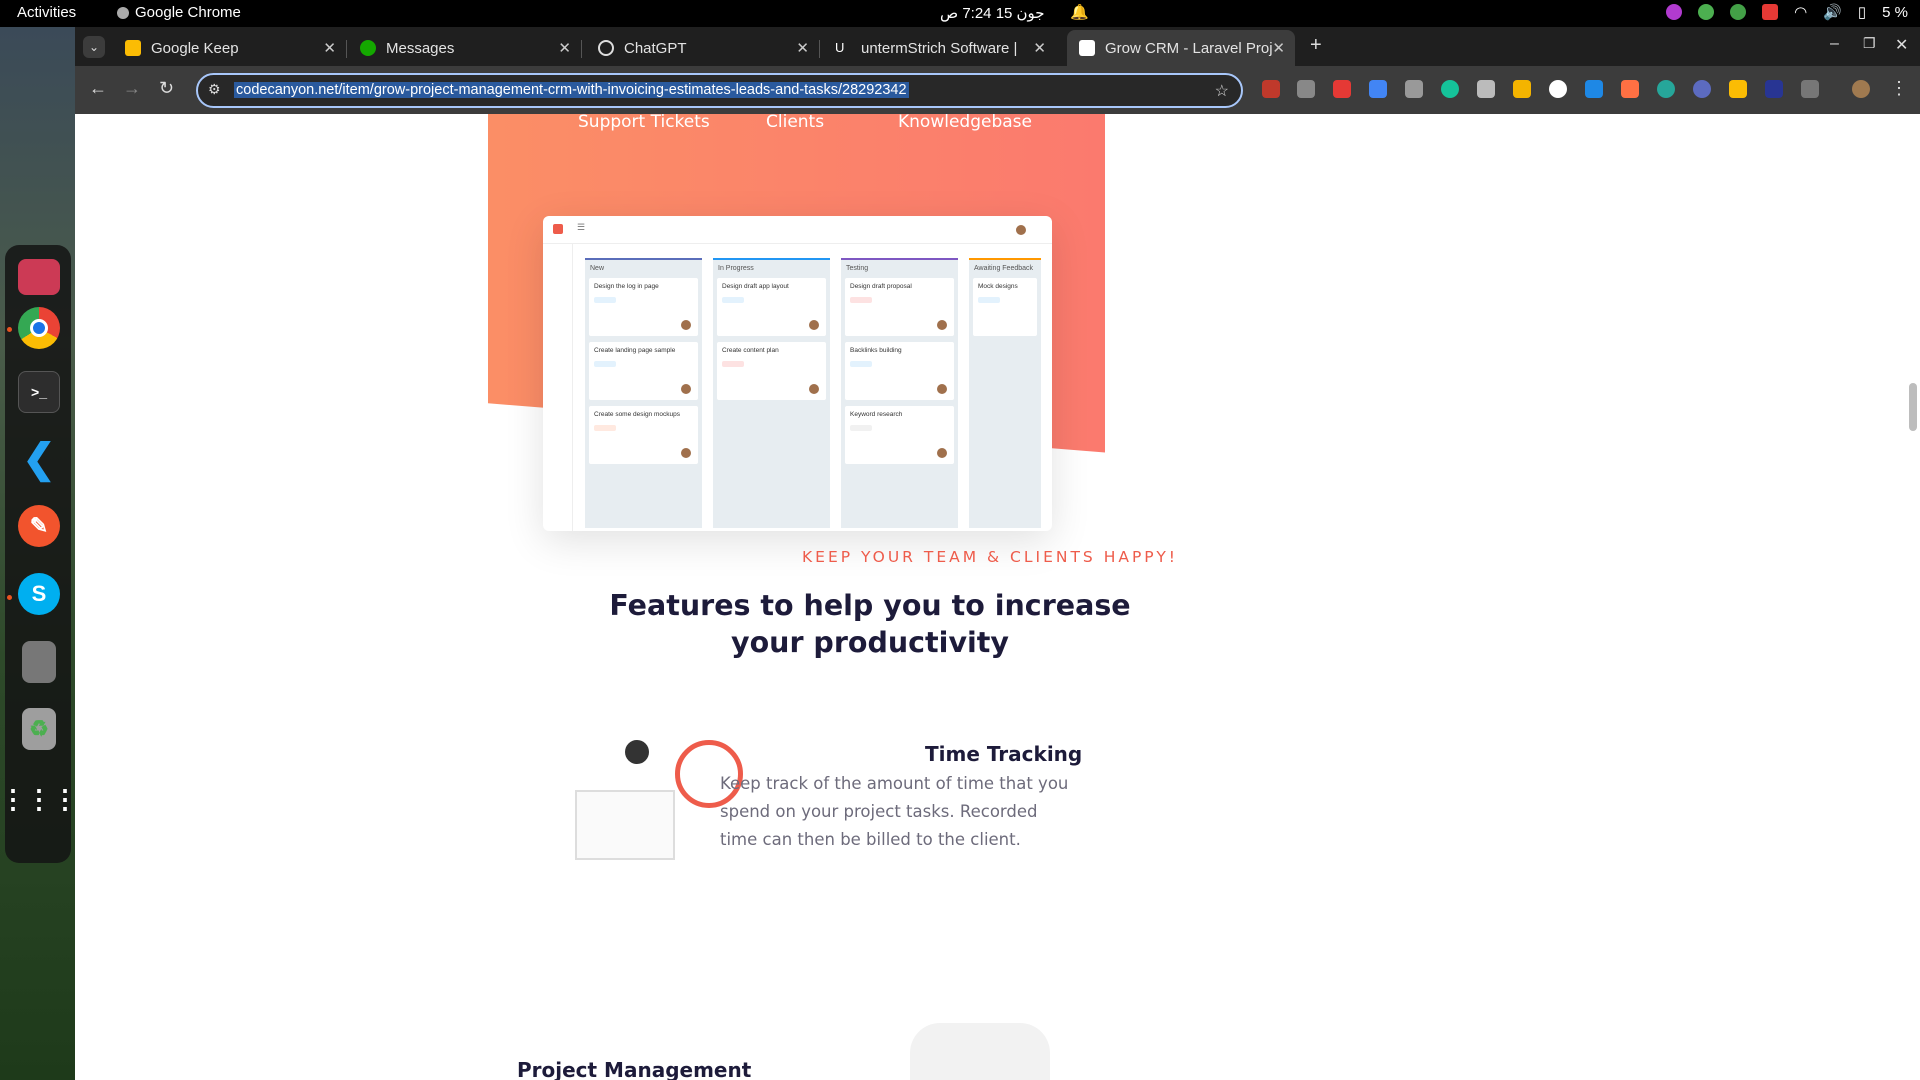 This screenshot has height=1080, width=1920. I want to click on extension-translate-icon, so click(1378, 89).